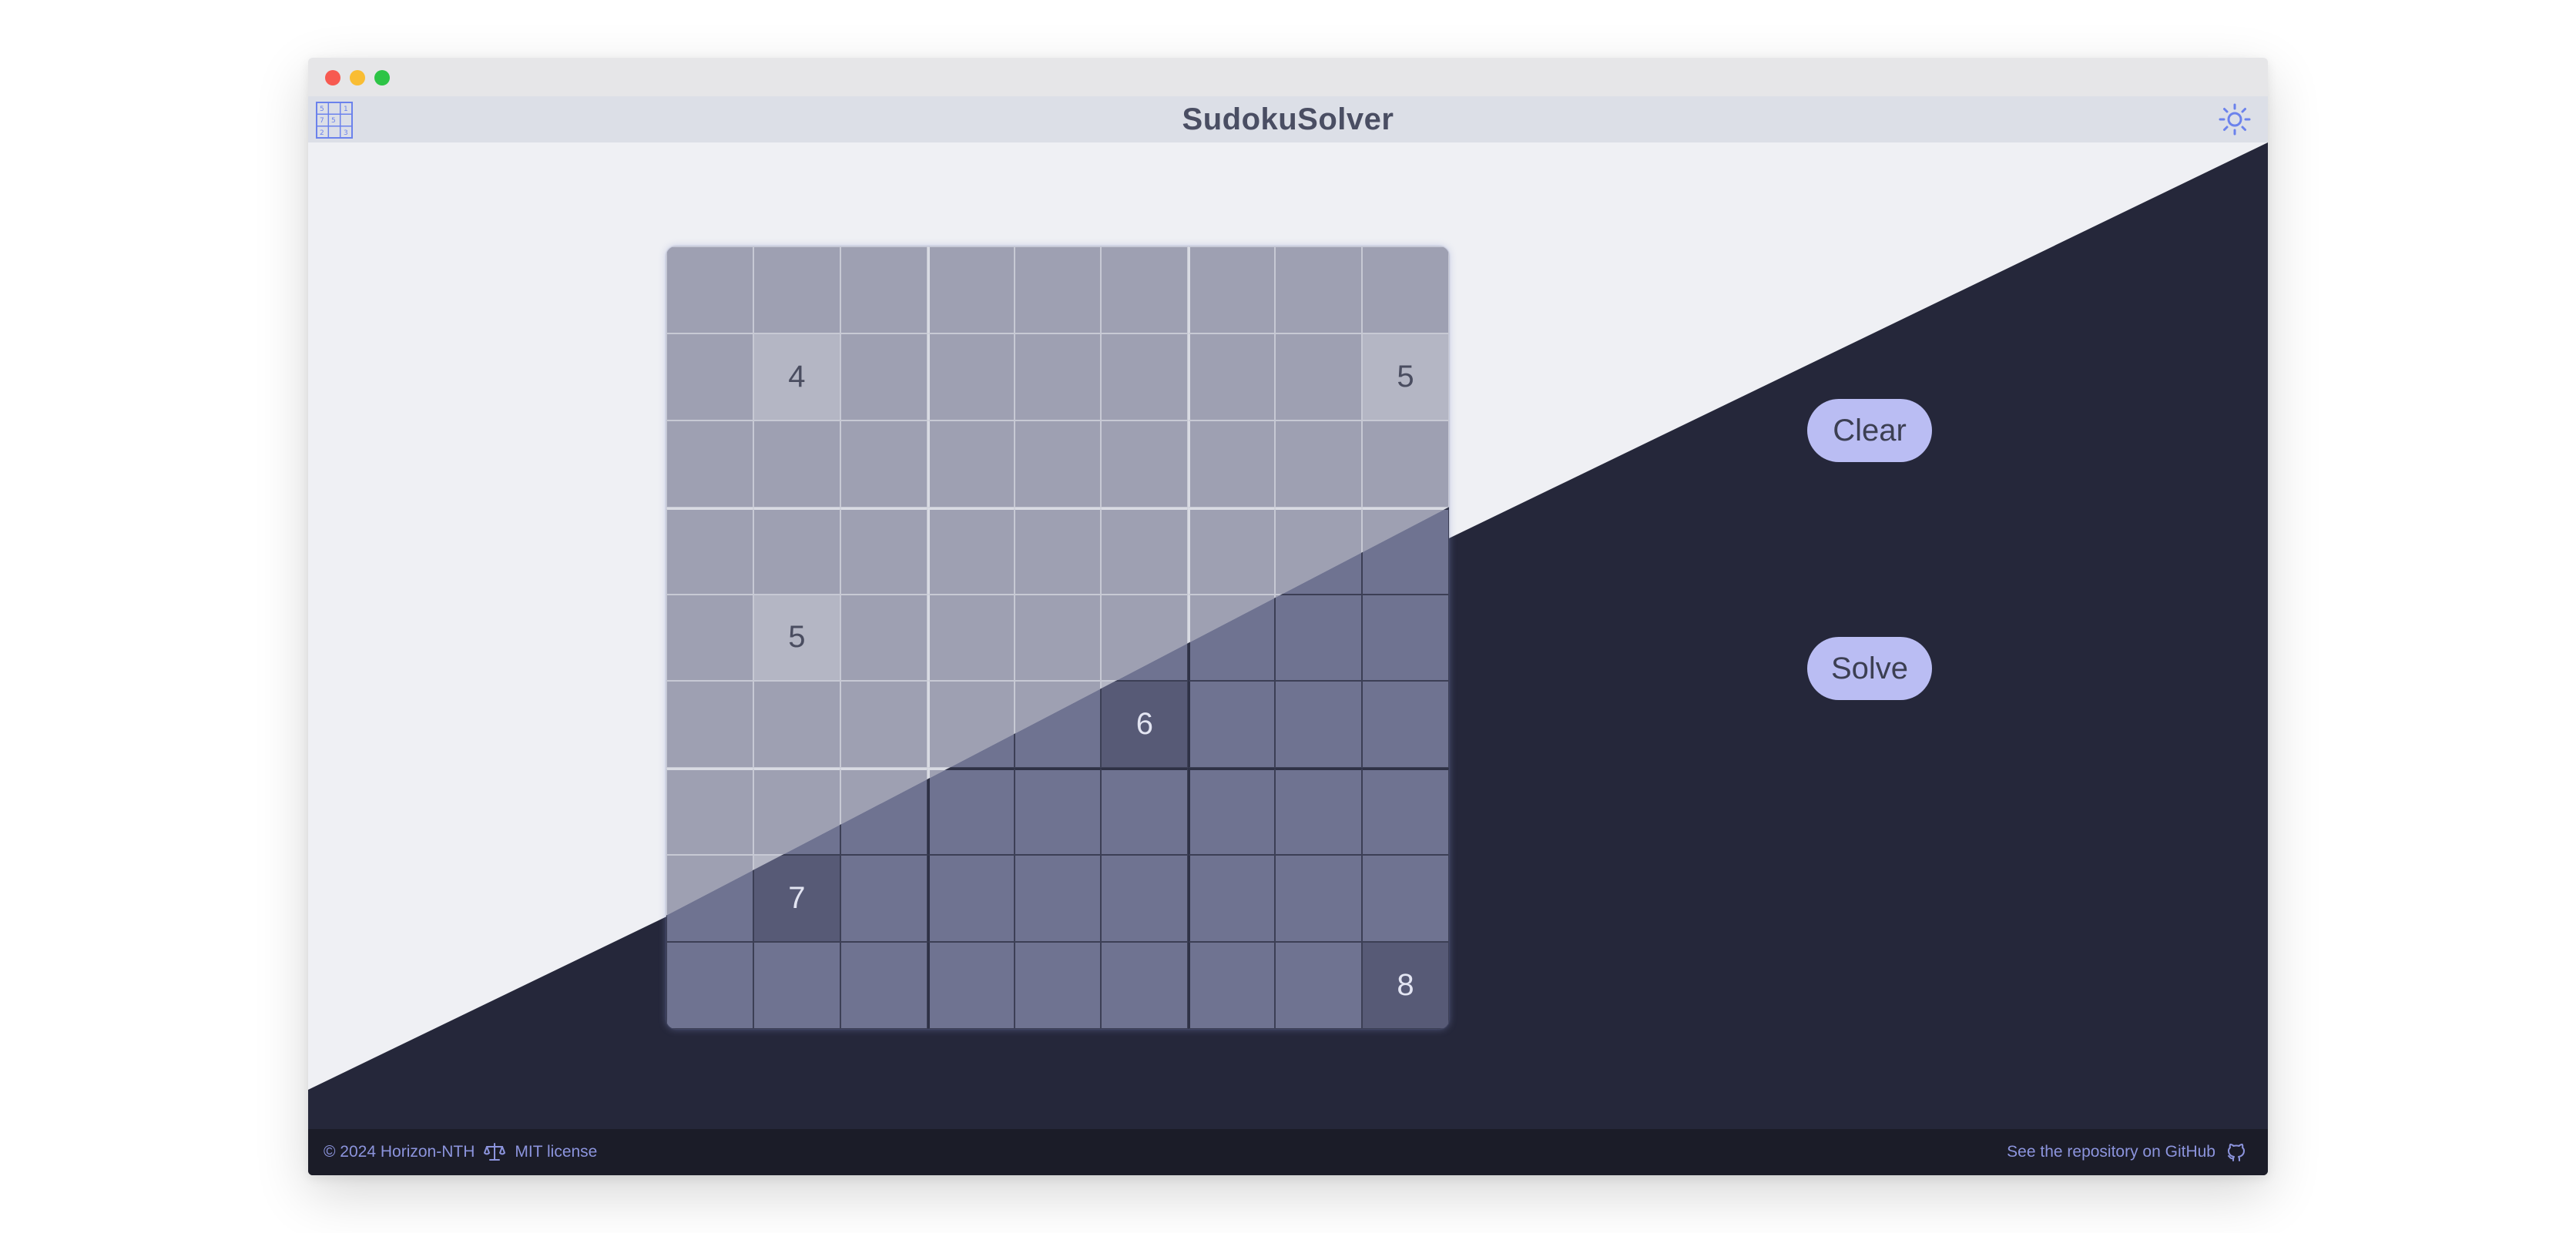 The height and width of the screenshot is (1233, 2576). I want to click on sudoku-cell: 8, so click(1405, 985).